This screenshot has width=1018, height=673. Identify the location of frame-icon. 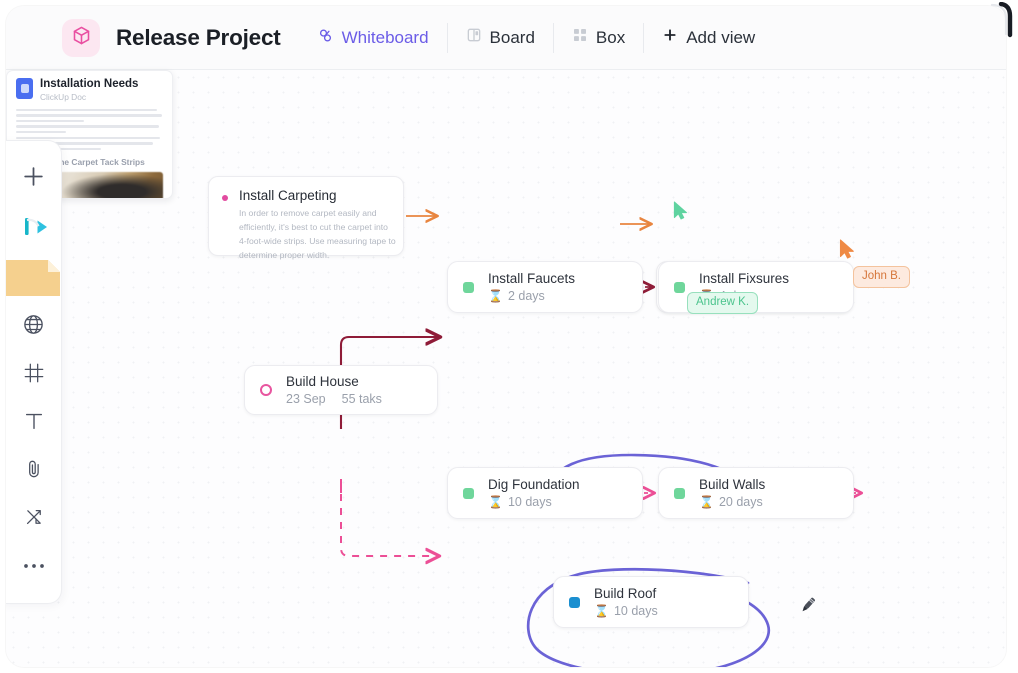
(34, 375).